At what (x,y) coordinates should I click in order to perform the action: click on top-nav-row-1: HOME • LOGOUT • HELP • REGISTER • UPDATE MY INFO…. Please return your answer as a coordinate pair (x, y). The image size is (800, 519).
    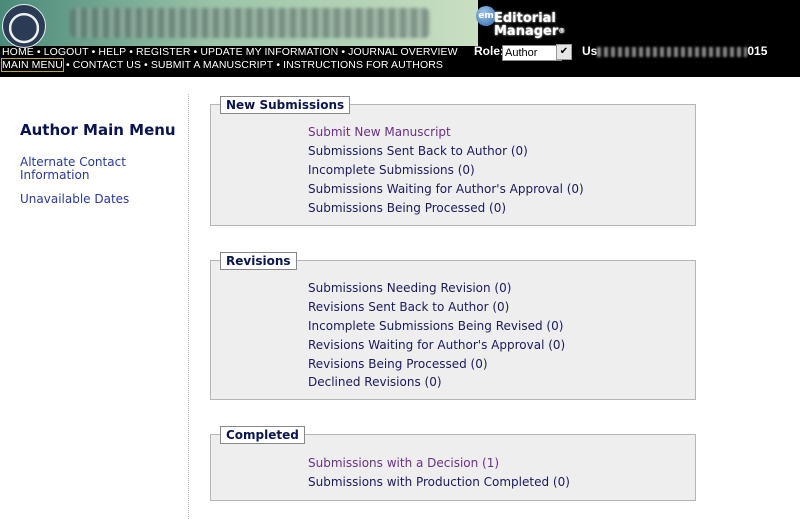
    Looking at the image, I should click on (230, 52).